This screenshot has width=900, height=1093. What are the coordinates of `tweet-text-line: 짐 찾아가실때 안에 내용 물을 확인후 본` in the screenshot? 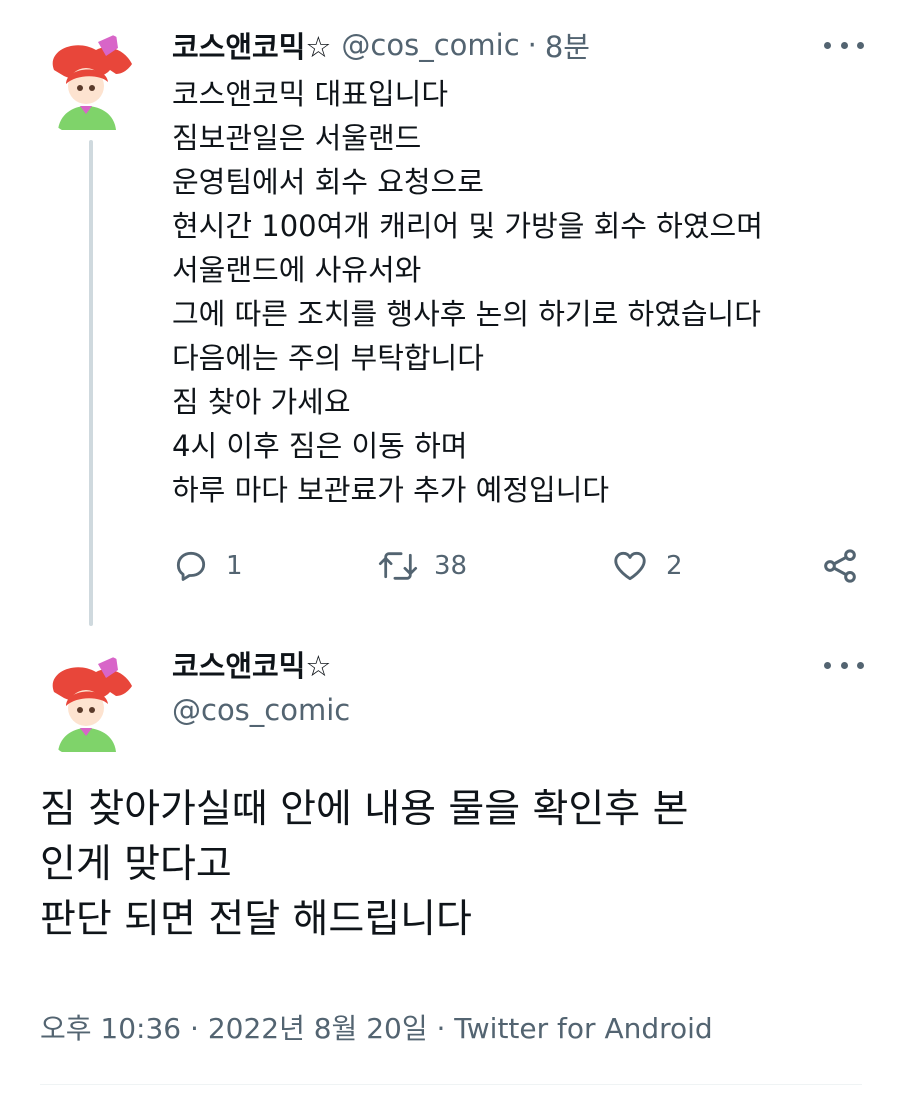 It's located at (364, 809).